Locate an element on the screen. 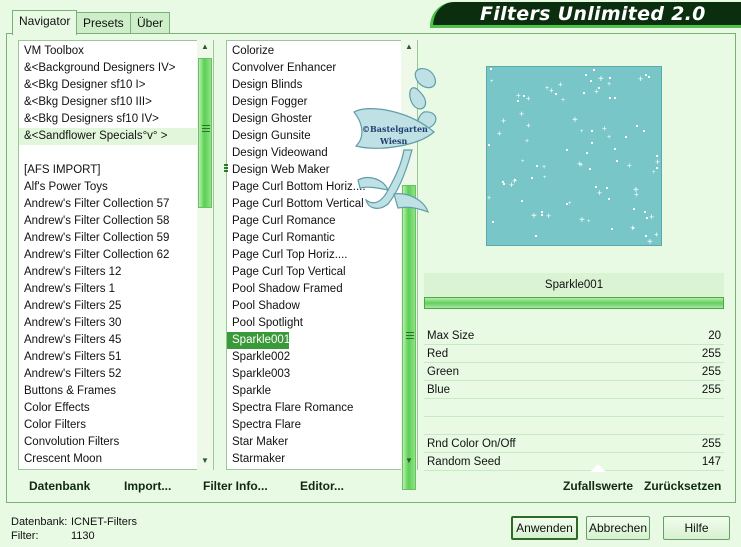 The image size is (741, 547). param-row: Blue 255 is located at coordinates (574, 390).